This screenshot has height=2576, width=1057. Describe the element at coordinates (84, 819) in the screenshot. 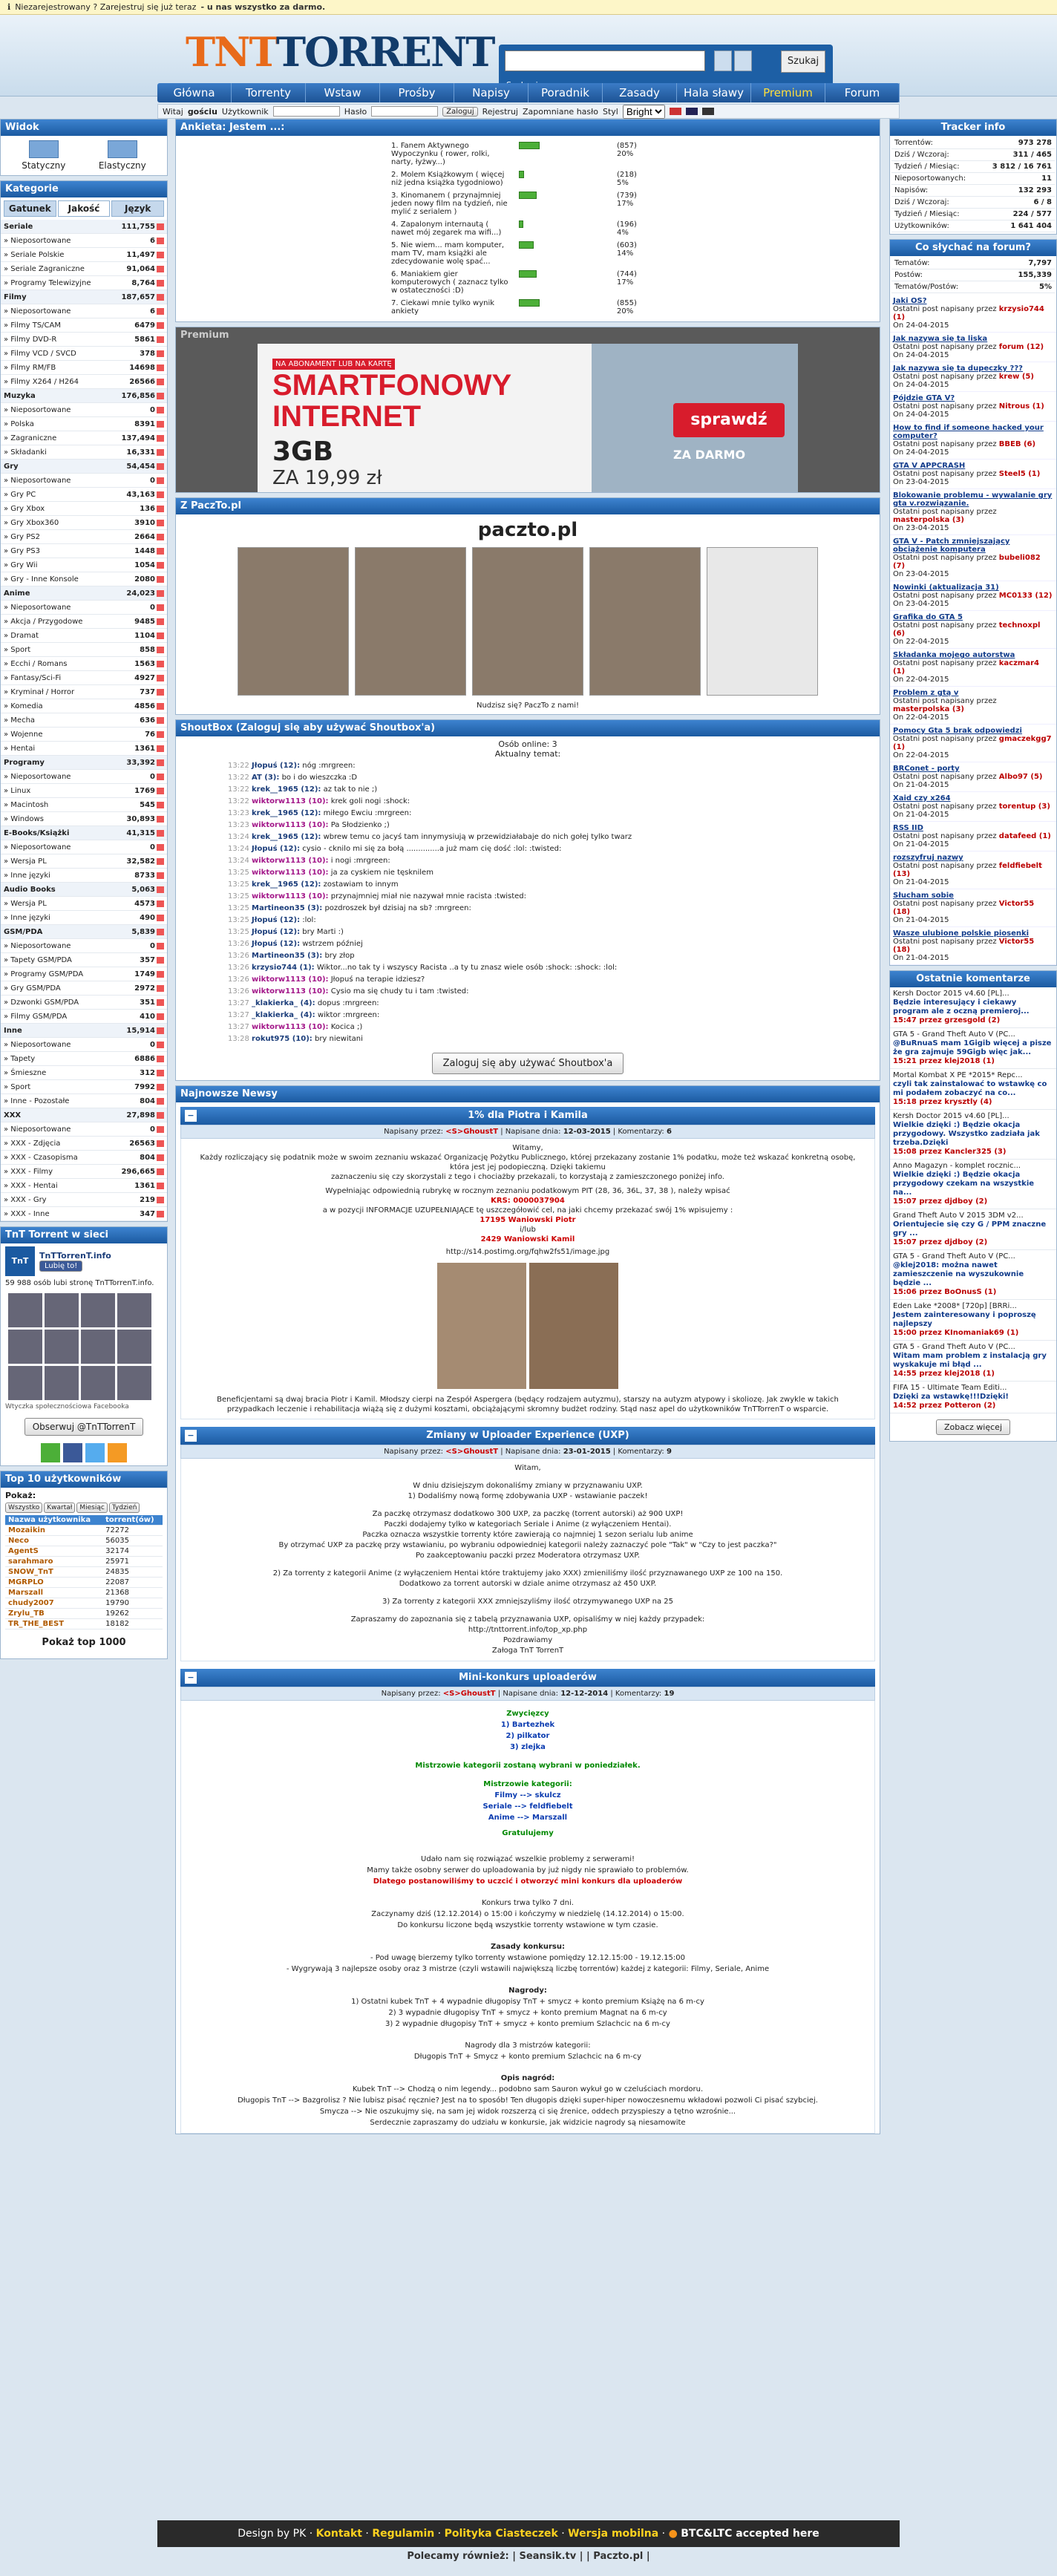

I see `category-item: » Windows 30,893` at that location.